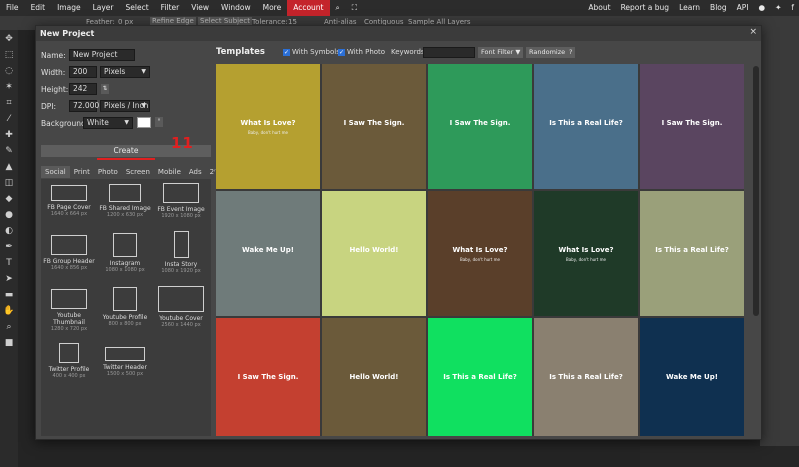 This screenshot has width=799, height=467. What do you see at coordinates (125, 366) in the screenshot?
I see `preset-twitter-header: Twitter Header 1500 x 500 px` at bounding box center [125, 366].